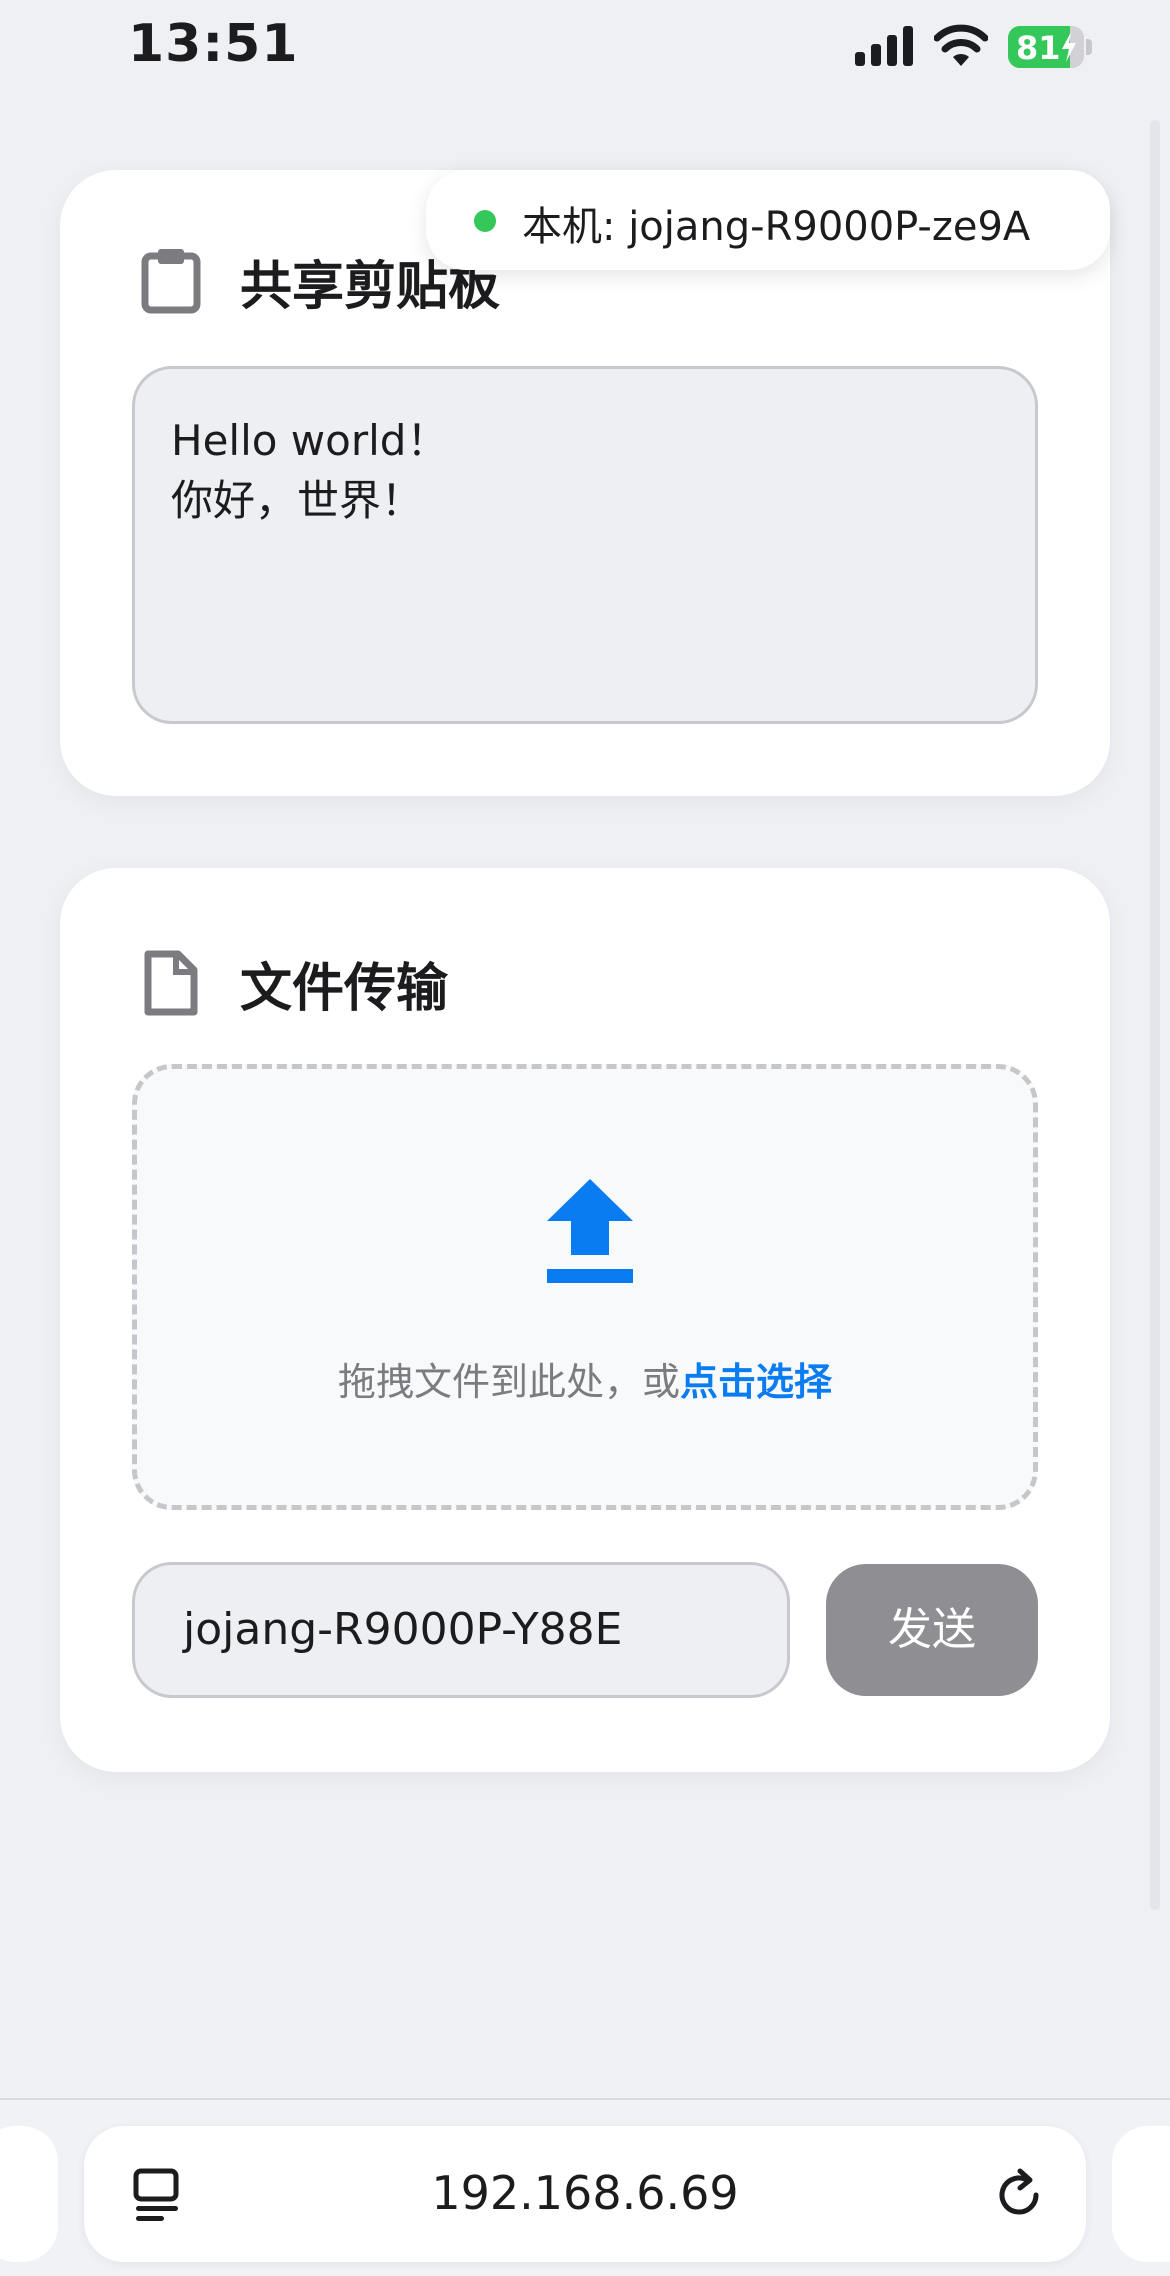  I want to click on drop-hint: 拖拽文件到此处，或点击选择, so click(585, 1378).